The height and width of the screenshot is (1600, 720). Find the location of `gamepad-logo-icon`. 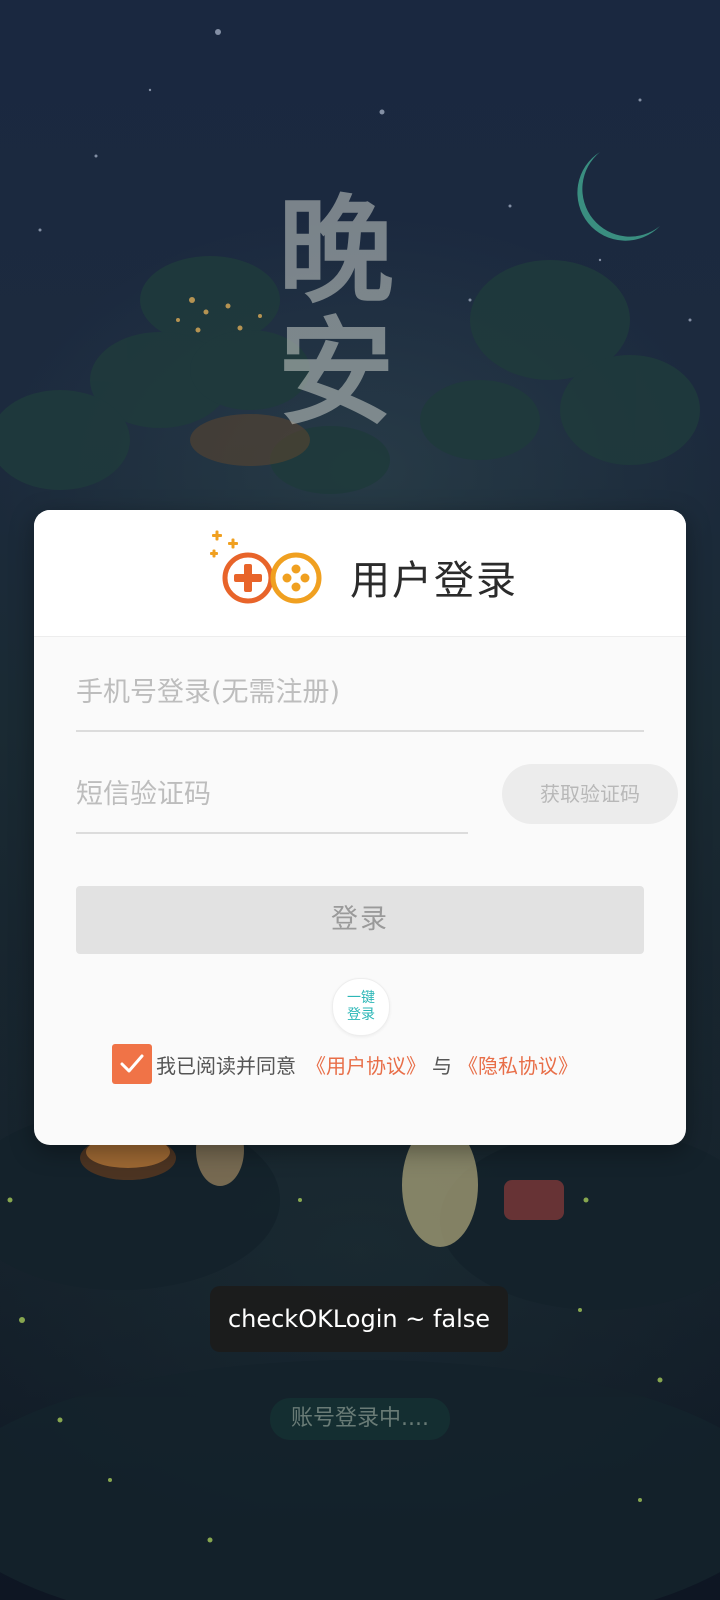

gamepad-logo-icon is located at coordinates (266, 567).